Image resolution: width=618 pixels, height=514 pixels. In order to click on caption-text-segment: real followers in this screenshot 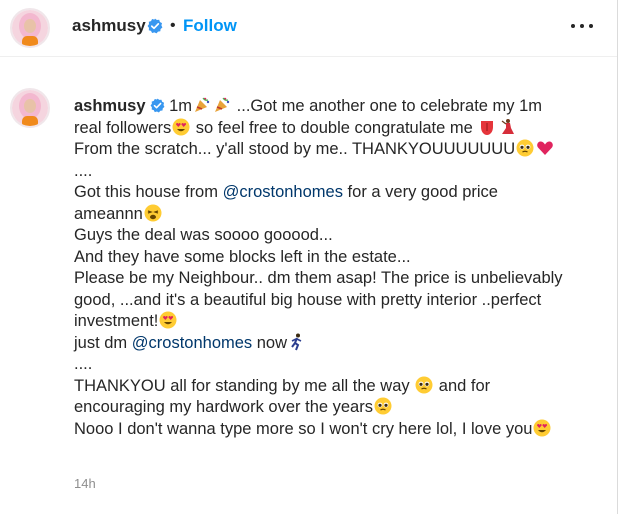, I will do `click(123, 127)`.